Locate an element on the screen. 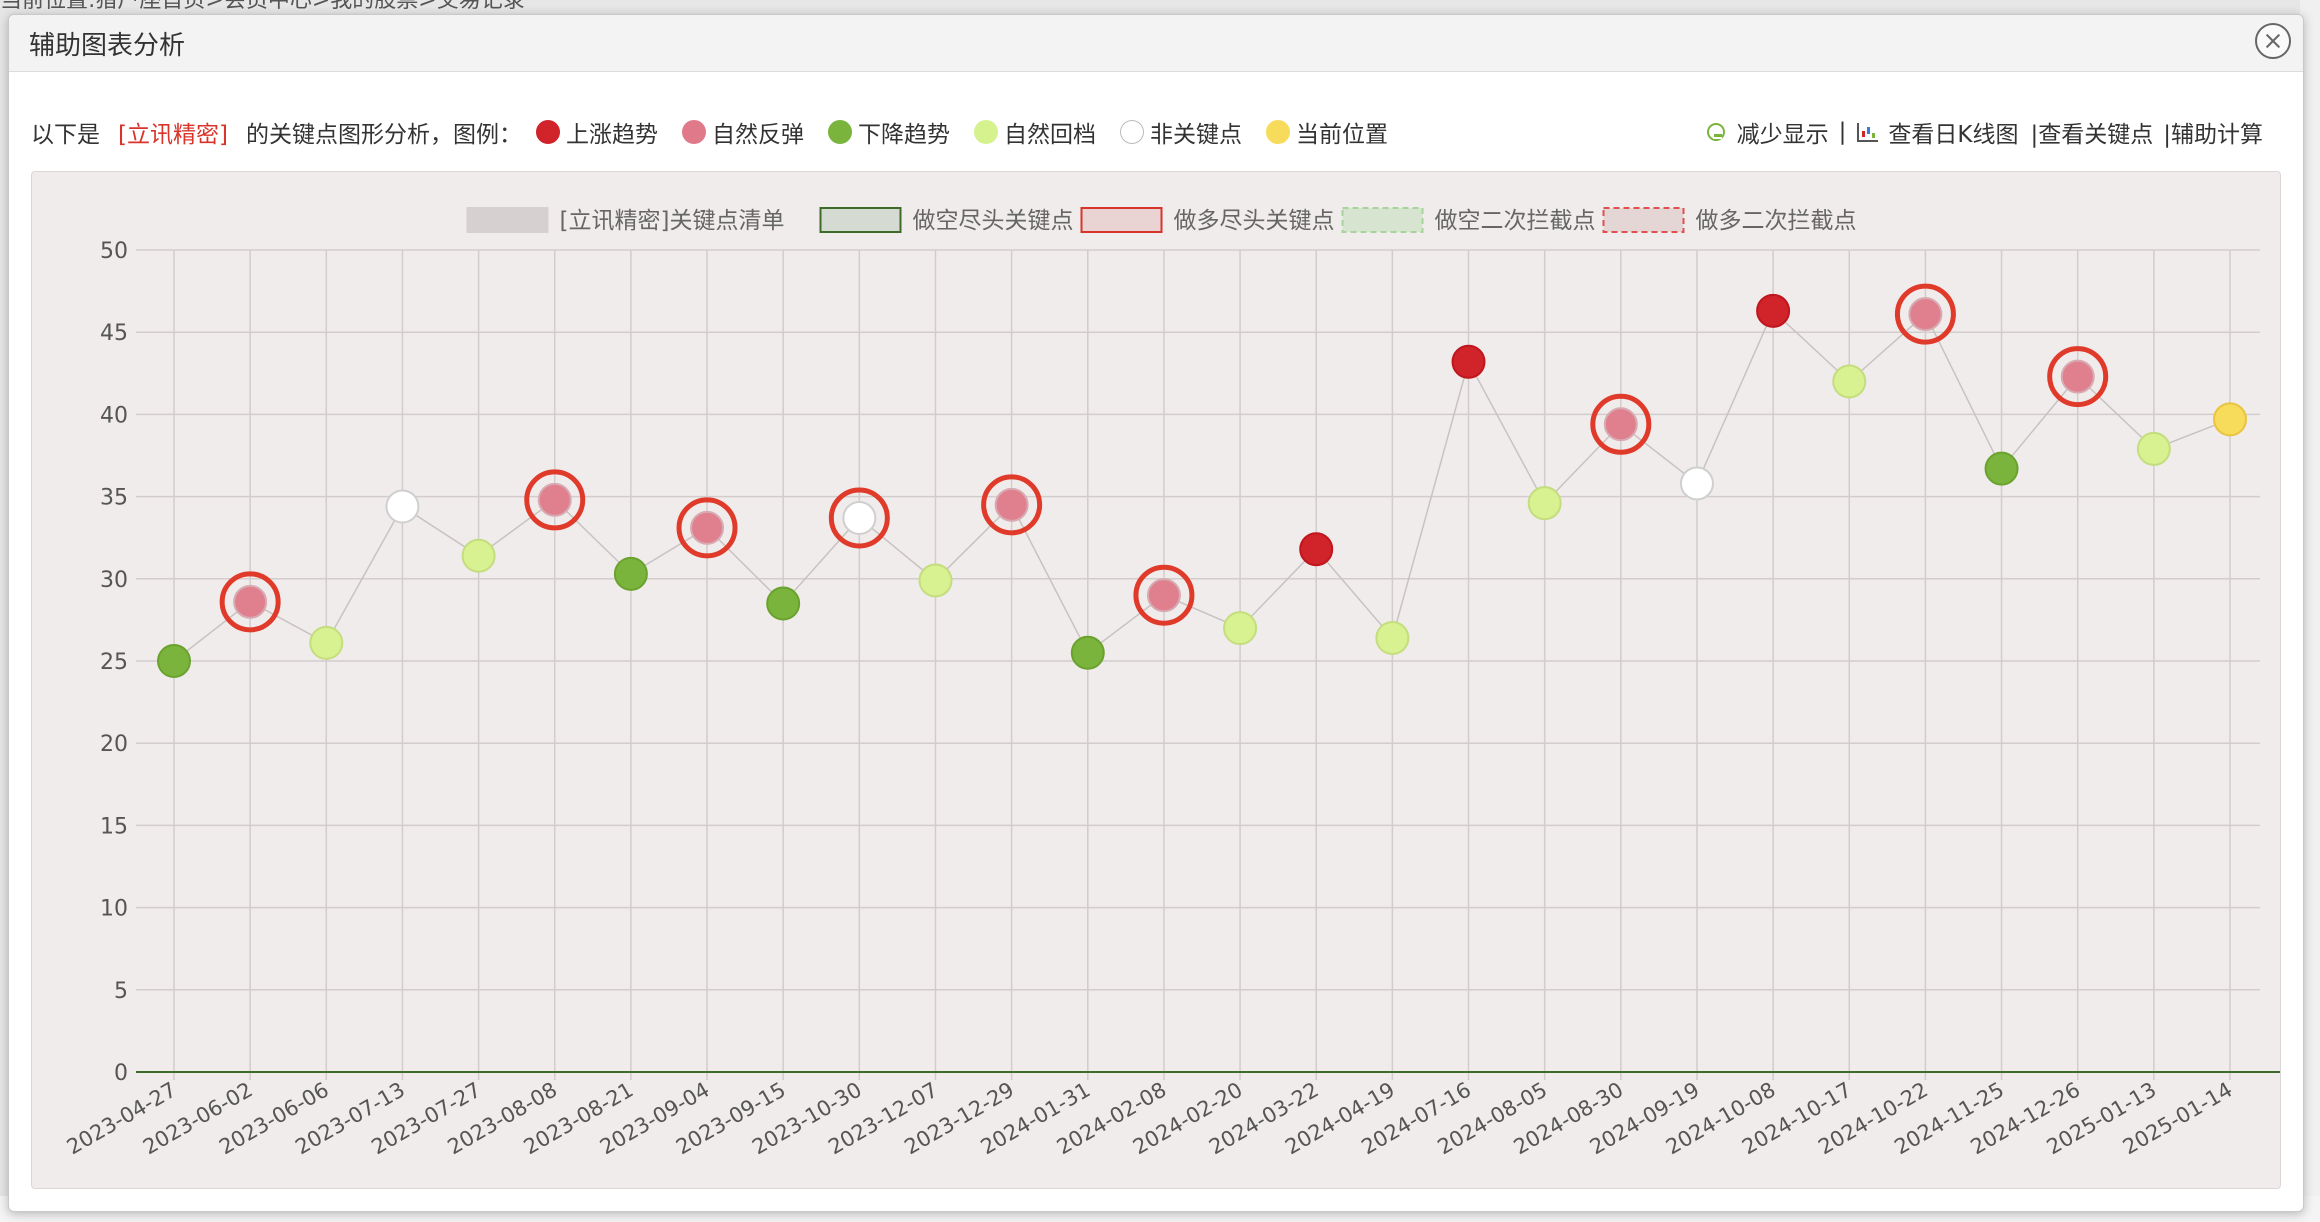 The width and height of the screenshot is (2320, 1222). y-tick-label: 0 is located at coordinates (121, 1073).